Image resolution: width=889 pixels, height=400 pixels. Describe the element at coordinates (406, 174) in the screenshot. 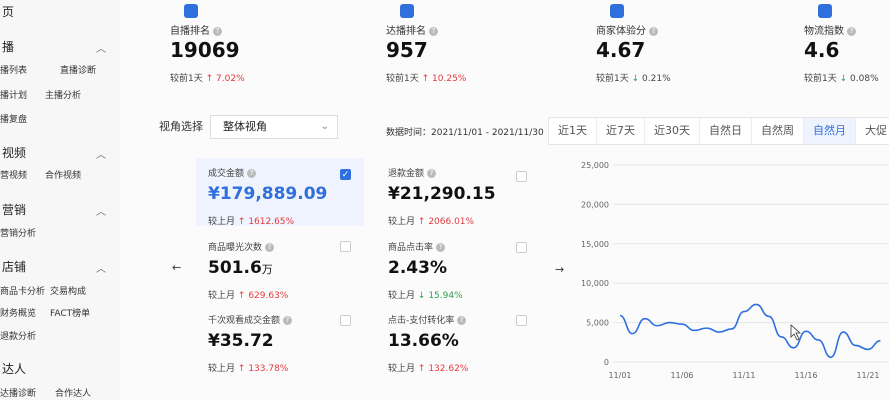

I see `metric-label-text: 退款金额` at that location.